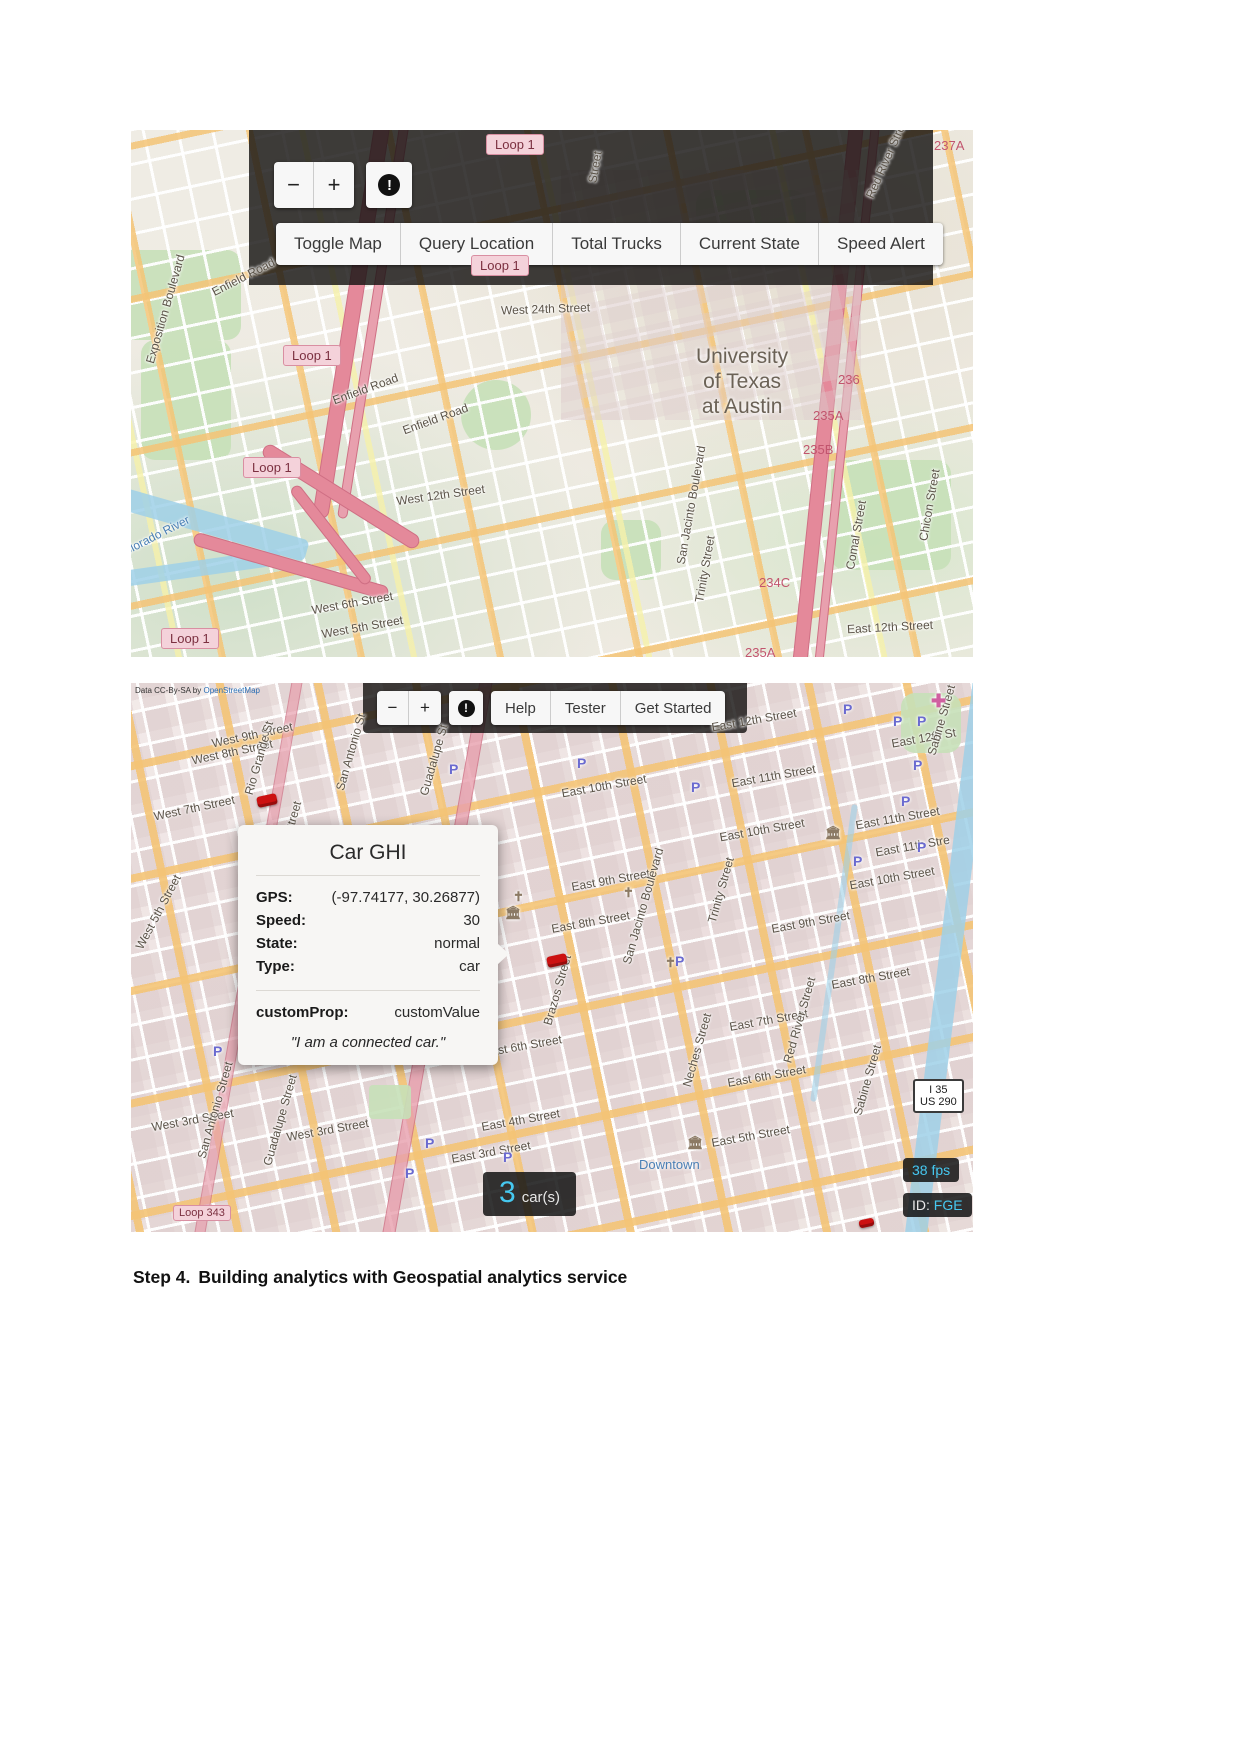  Describe the element at coordinates (931, 1170) in the screenshot. I see `hud-fps: 38 fps` at that location.